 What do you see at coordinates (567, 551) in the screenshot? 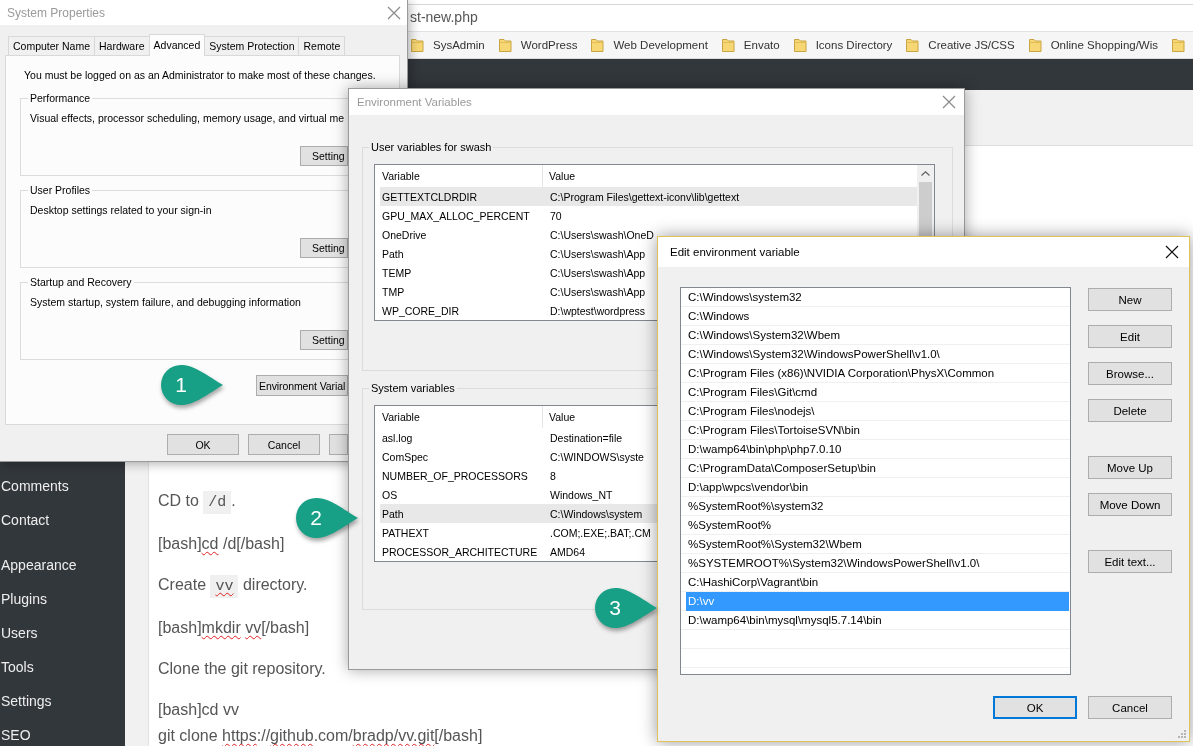
I see `variable-value: AMD64` at bounding box center [567, 551].